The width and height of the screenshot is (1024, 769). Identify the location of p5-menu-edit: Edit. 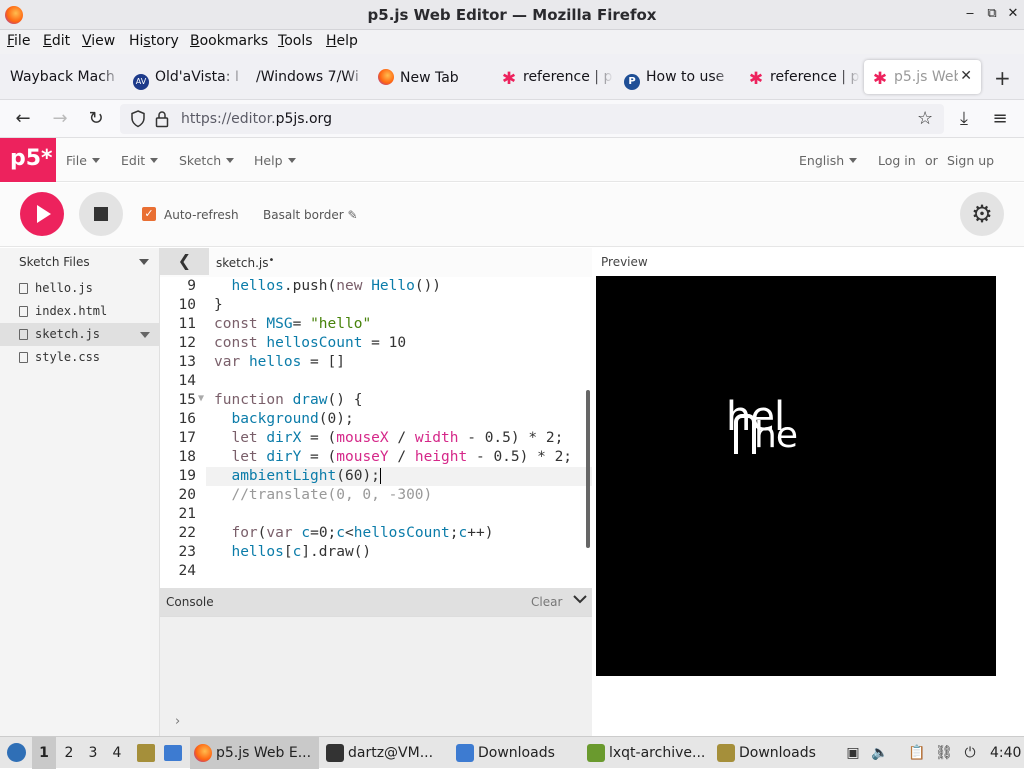
(140, 160).